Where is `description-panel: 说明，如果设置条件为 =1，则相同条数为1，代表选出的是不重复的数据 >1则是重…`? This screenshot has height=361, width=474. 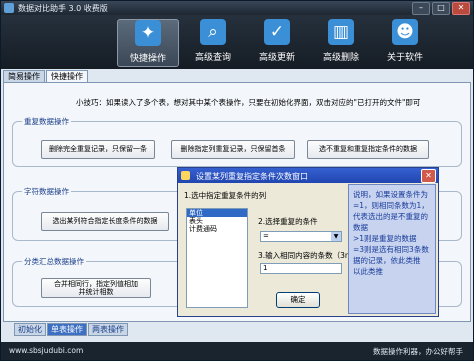 description-panel: 说明，如果设置条件为 =1，则相同条数为1，代表选出的是不重复的数据 >1则是重… is located at coordinates (392, 249).